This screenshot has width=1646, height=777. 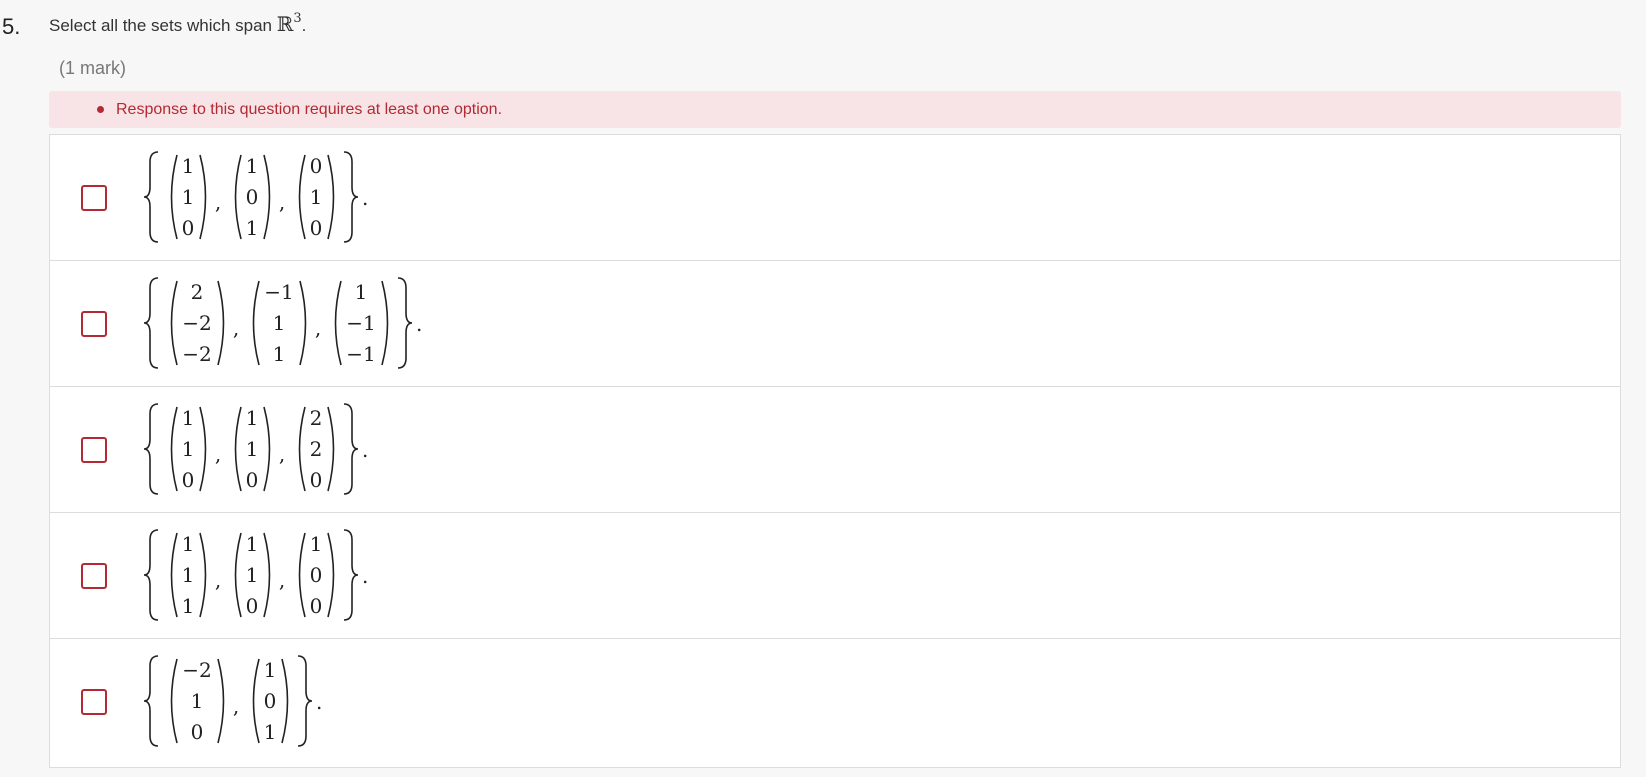 I want to click on question-prompt: Select all the sets which span ℝ3., so click(x=178, y=23).